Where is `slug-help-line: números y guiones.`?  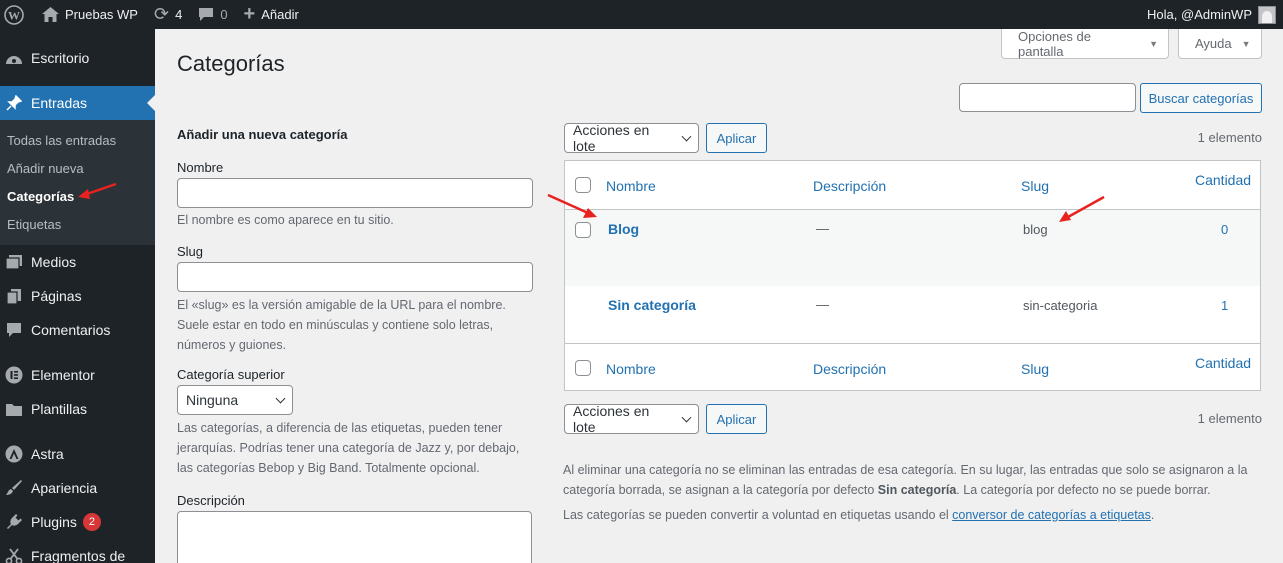 slug-help-line: números y guiones. is located at coordinates (232, 345).